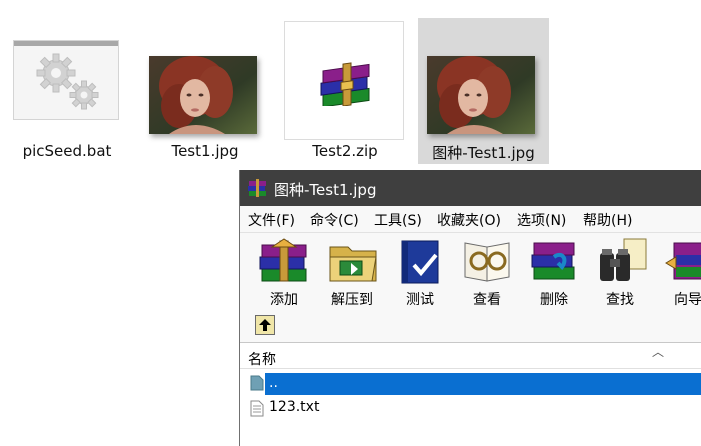 The image size is (701, 446). What do you see at coordinates (257, 408) in the screenshot?
I see `text-file-icon` at bounding box center [257, 408].